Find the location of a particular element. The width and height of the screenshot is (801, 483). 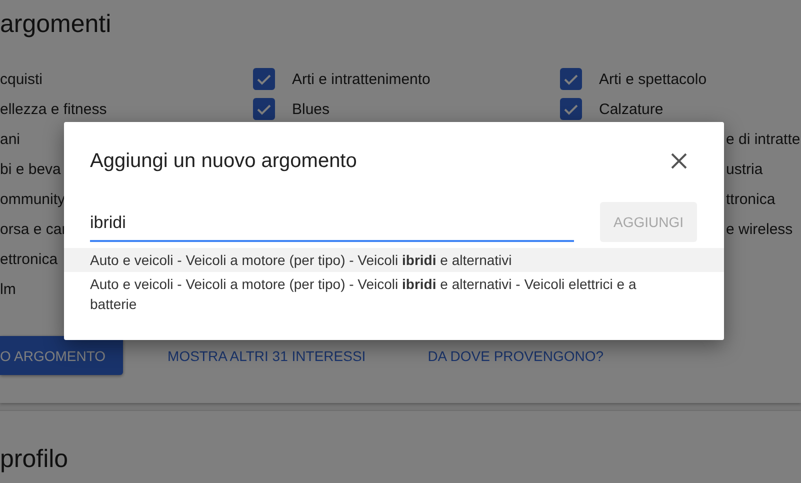

topic-label: cquisti is located at coordinates (21, 79).